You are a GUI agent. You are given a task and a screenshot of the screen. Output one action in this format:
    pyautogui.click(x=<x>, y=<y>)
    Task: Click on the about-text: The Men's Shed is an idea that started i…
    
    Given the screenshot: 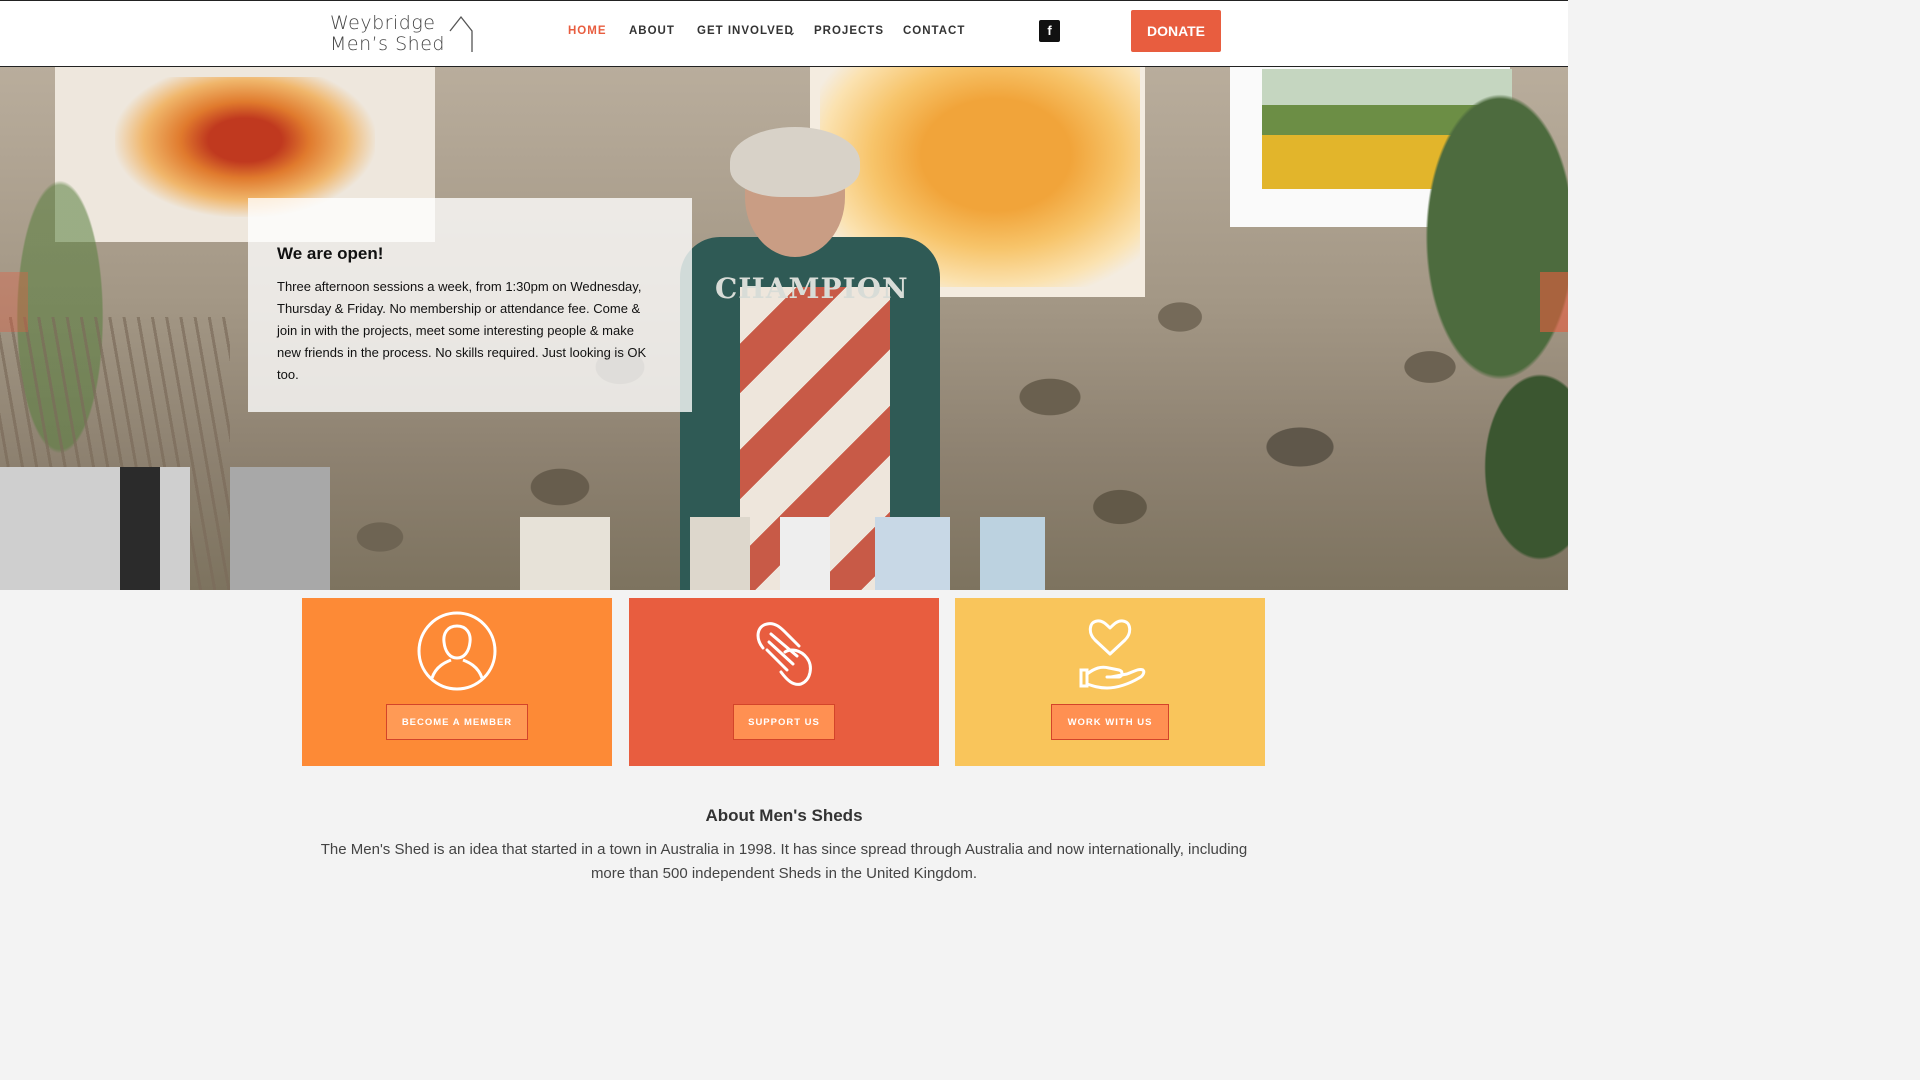 What is the action you would take?
    pyautogui.click(x=784, y=861)
    